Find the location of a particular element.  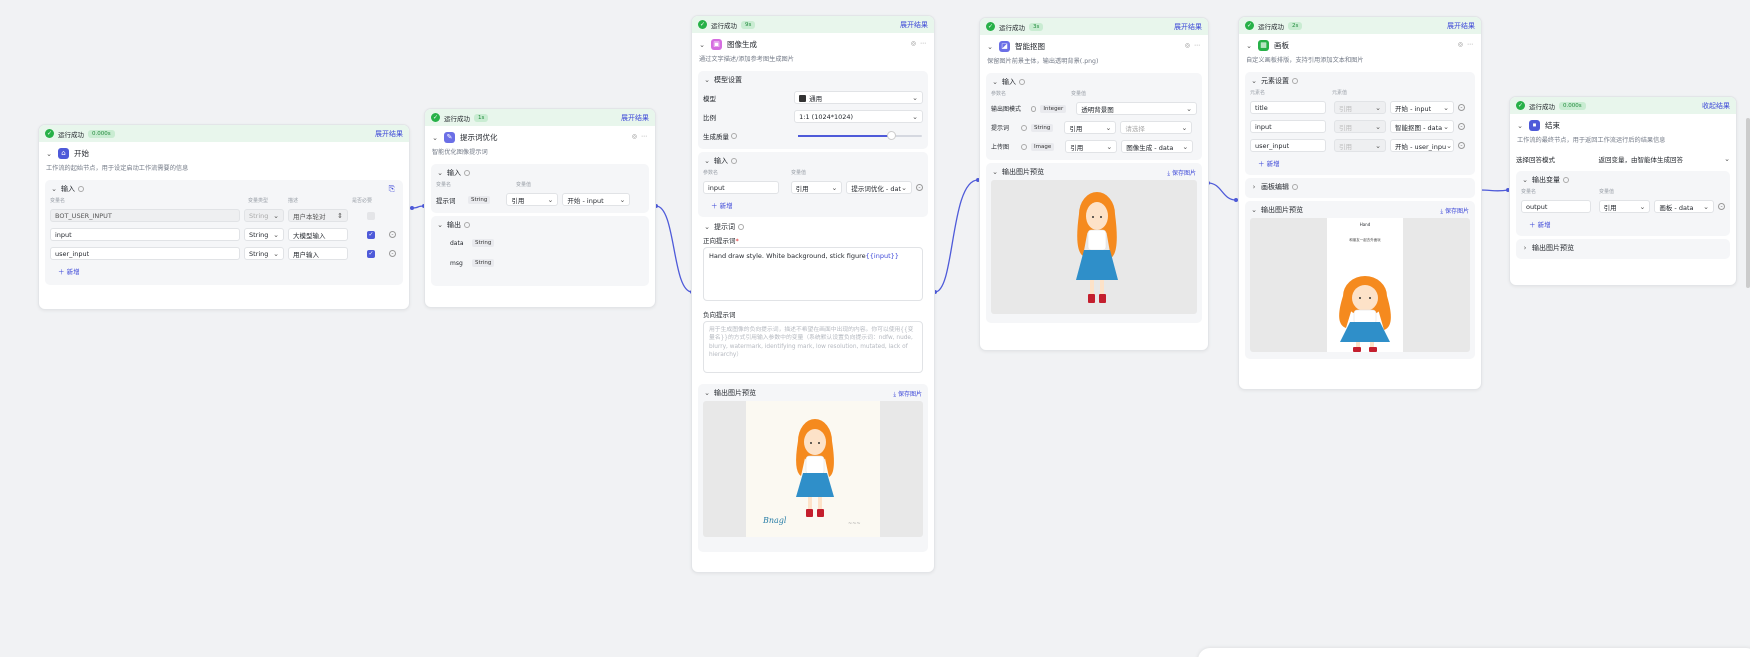

var-name-input: user_input is located at coordinates (145, 253).